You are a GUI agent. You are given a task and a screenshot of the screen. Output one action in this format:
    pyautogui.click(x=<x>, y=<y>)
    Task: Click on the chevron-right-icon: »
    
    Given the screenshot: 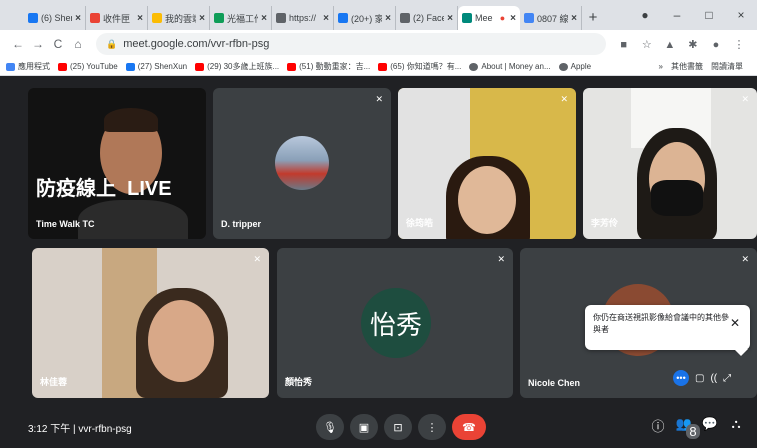 What is the action you would take?
    pyautogui.click(x=661, y=66)
    